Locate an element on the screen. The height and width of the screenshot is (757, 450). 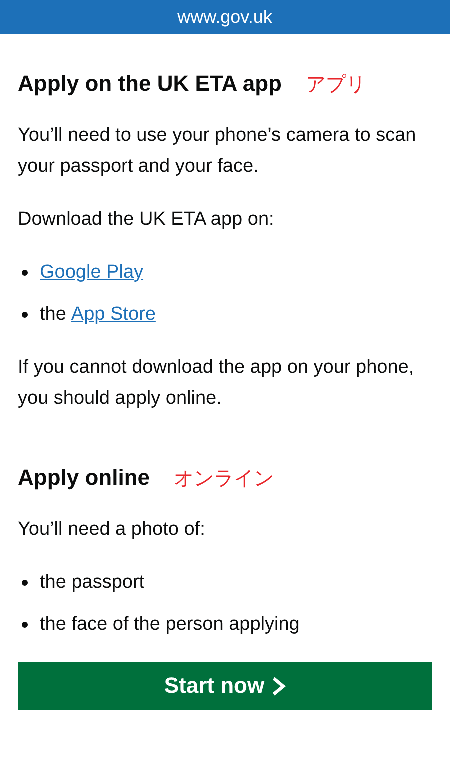
section-heading: Apply online is located at coordinates (84, 478).